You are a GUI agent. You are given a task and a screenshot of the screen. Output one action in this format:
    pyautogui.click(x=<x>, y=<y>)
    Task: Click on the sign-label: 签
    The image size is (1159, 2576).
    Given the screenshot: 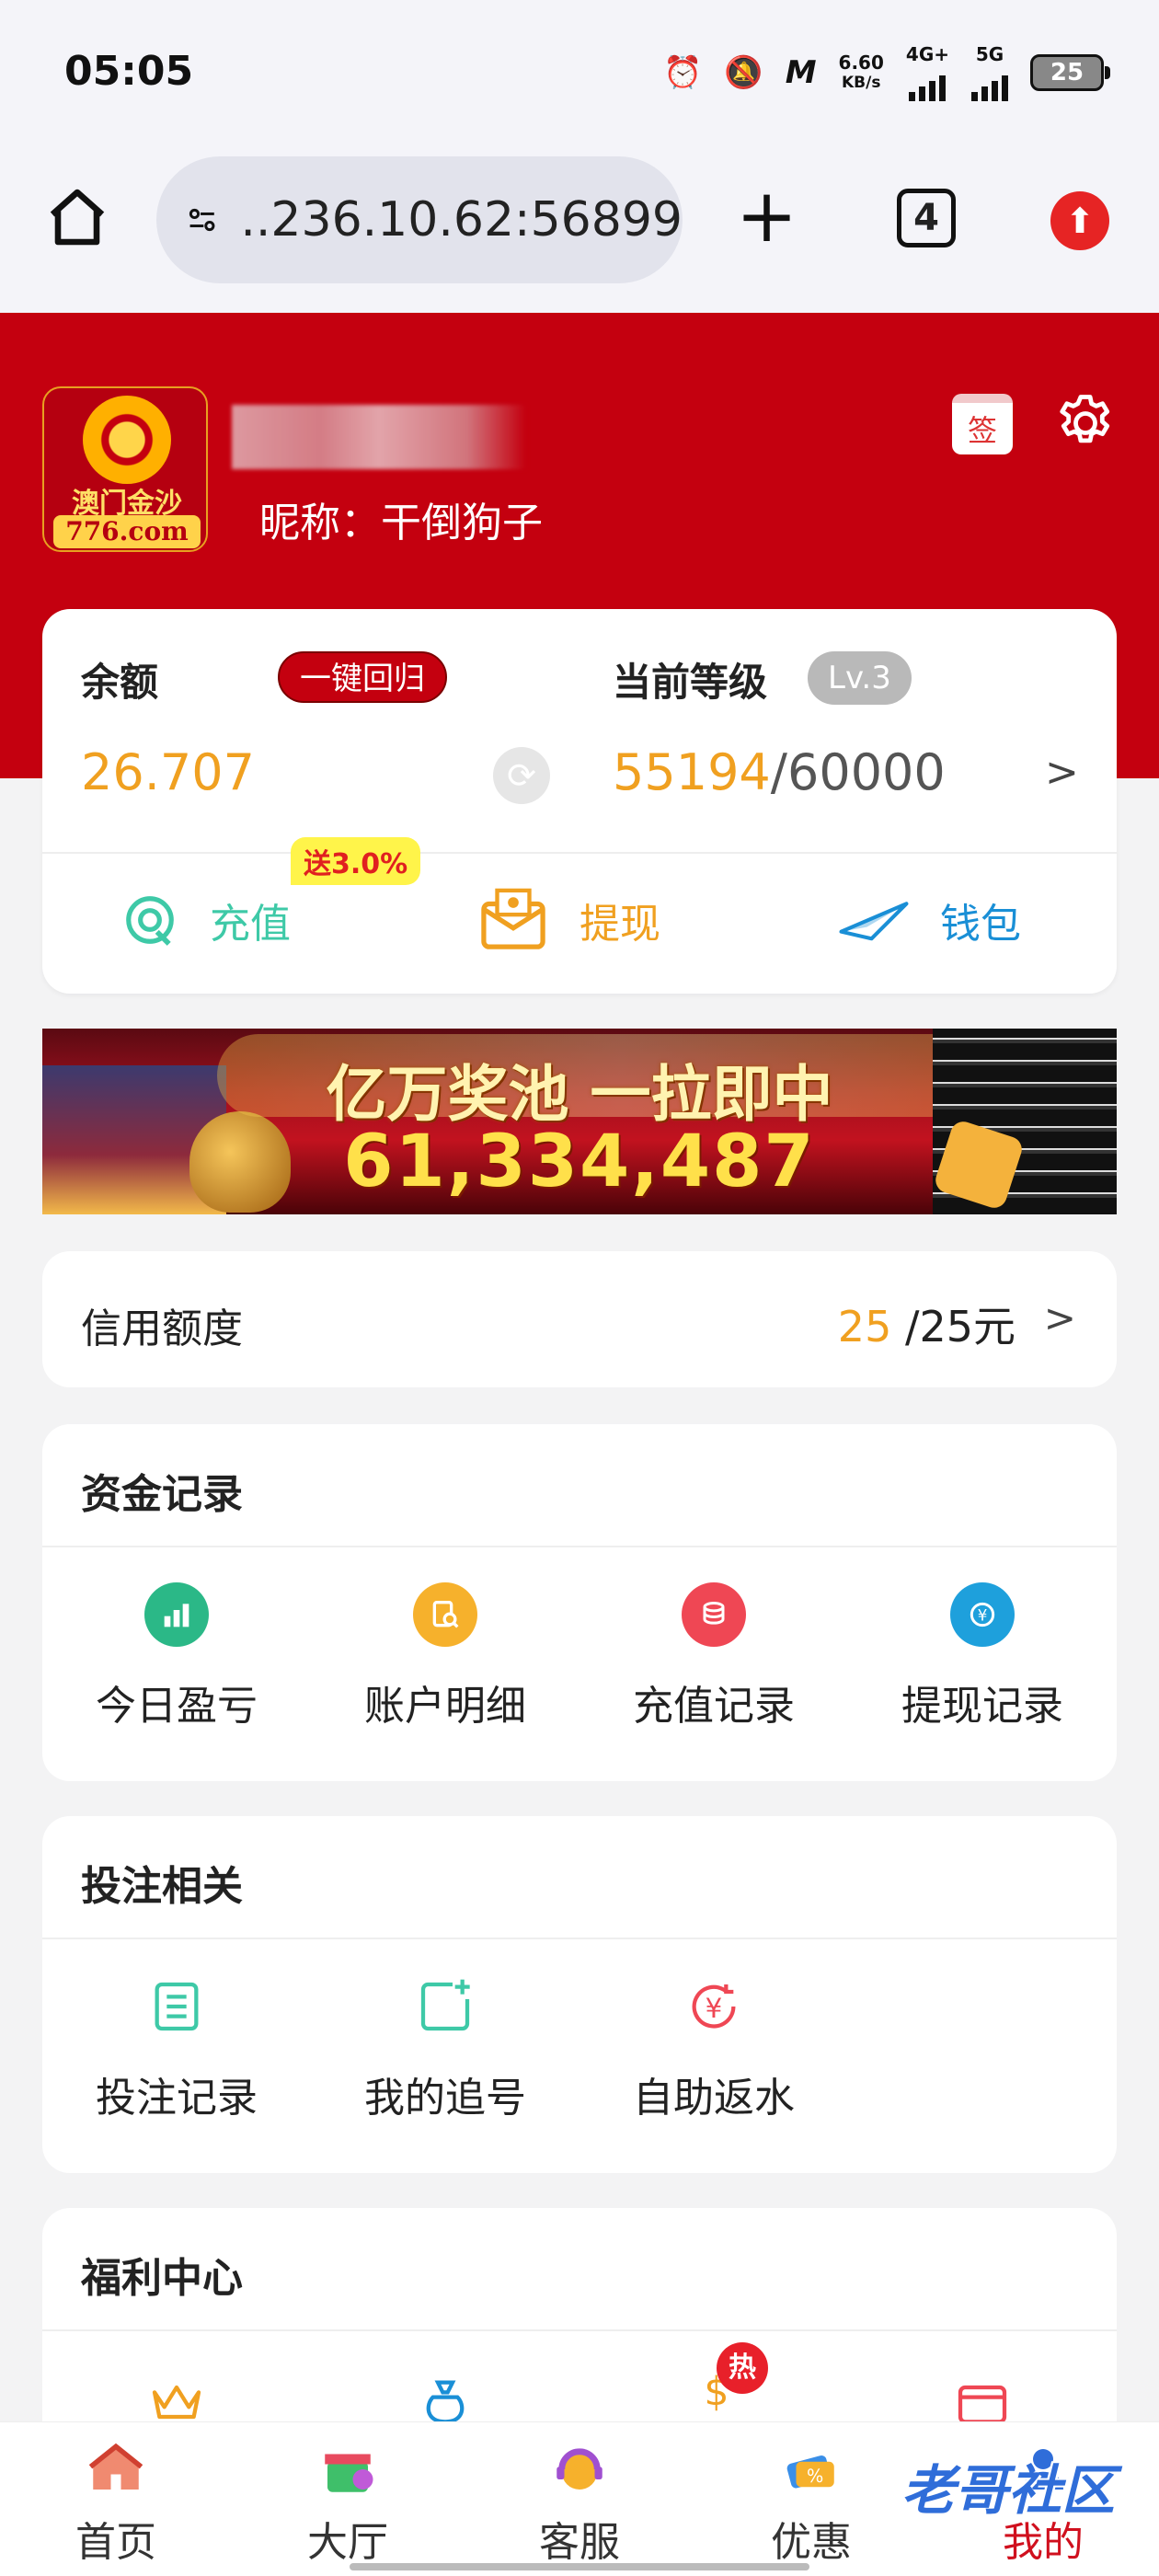 What is the action you would take?
    pyautogui.click(x=982, y=430)
    